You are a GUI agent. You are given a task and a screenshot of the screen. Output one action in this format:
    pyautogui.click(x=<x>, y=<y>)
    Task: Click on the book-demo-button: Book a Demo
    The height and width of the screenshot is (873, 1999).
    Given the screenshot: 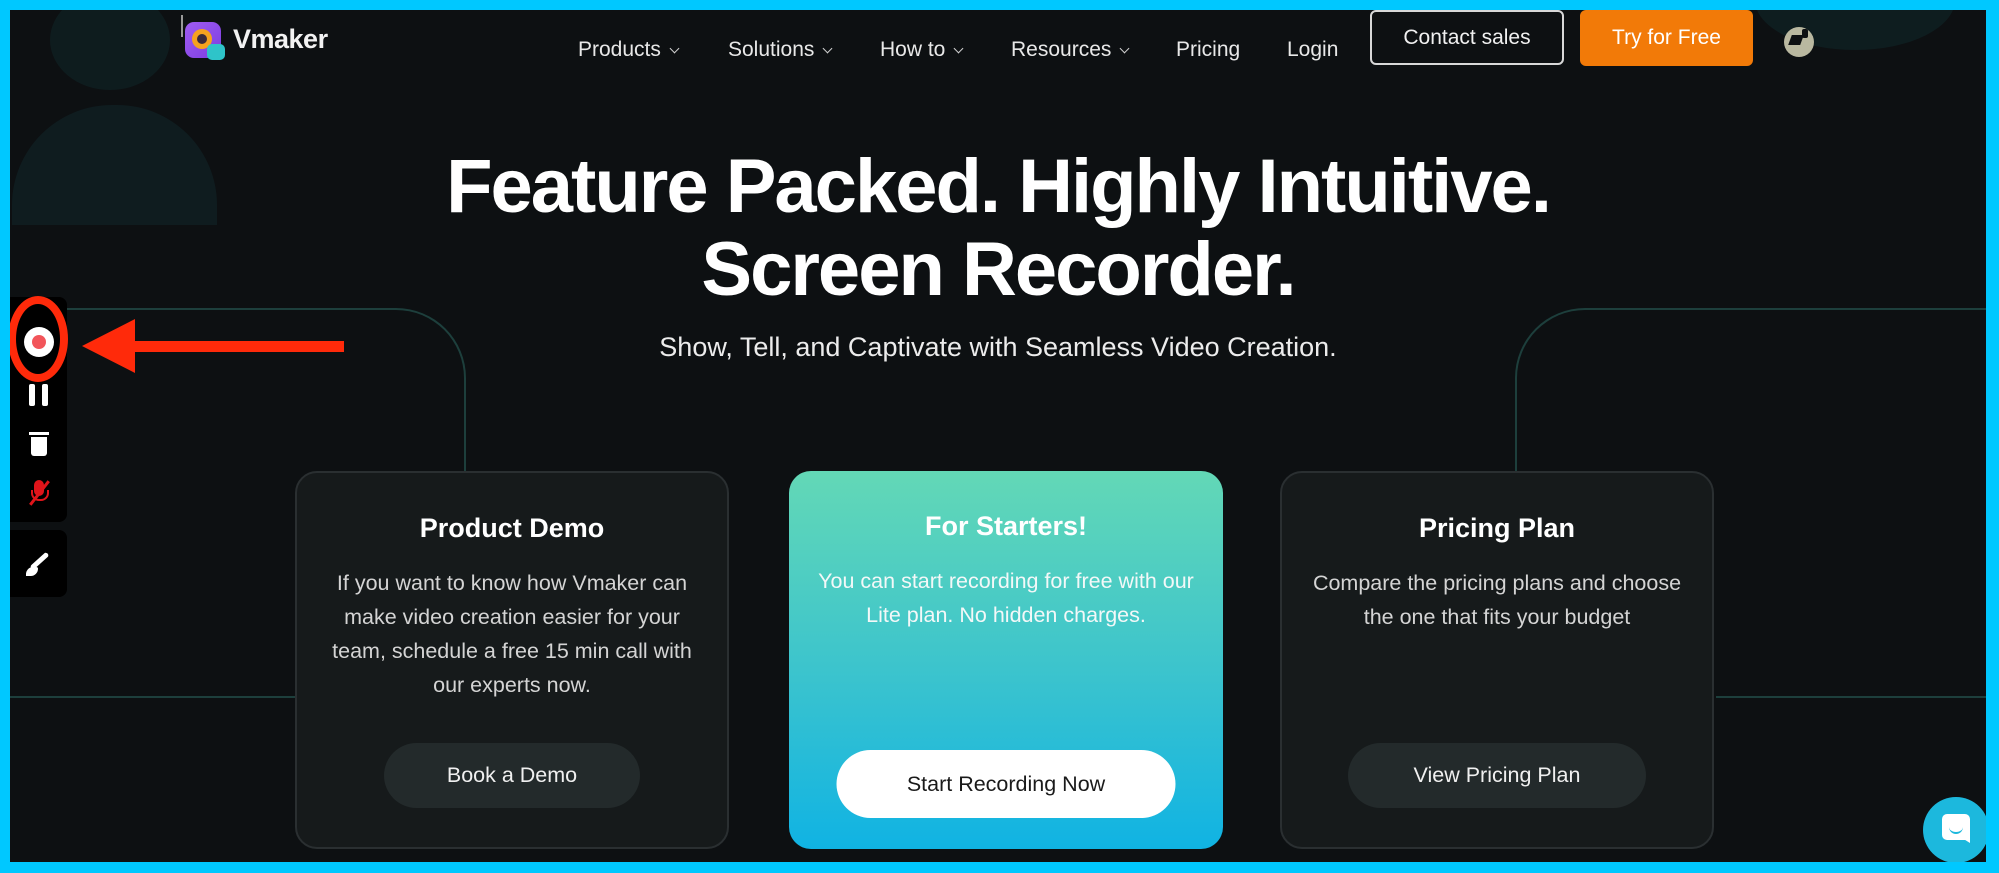 What is the action you would take?
    pyautogui.click(x=512, y=775)
    